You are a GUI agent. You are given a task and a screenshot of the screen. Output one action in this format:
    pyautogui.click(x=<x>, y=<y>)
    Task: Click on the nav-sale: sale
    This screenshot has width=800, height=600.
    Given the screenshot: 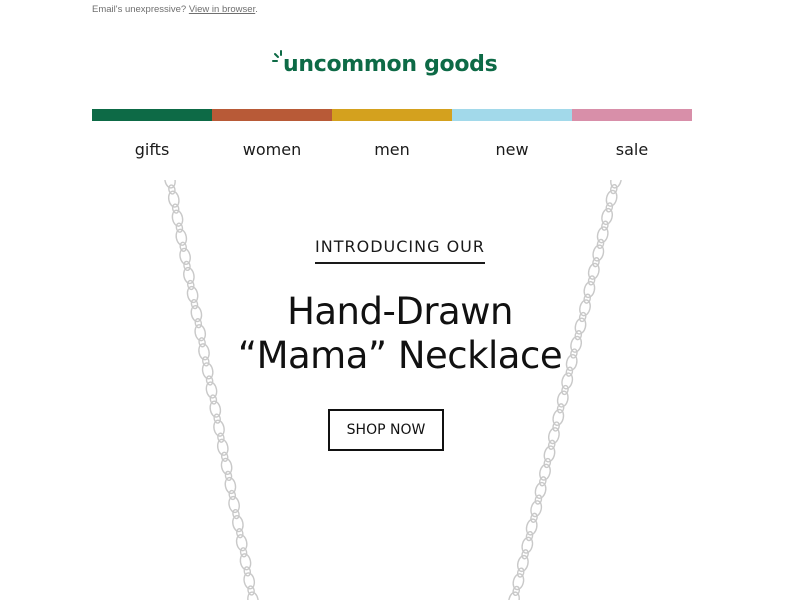 What is the action you would take?
    pyautogui.click(x=632, y=149)
    